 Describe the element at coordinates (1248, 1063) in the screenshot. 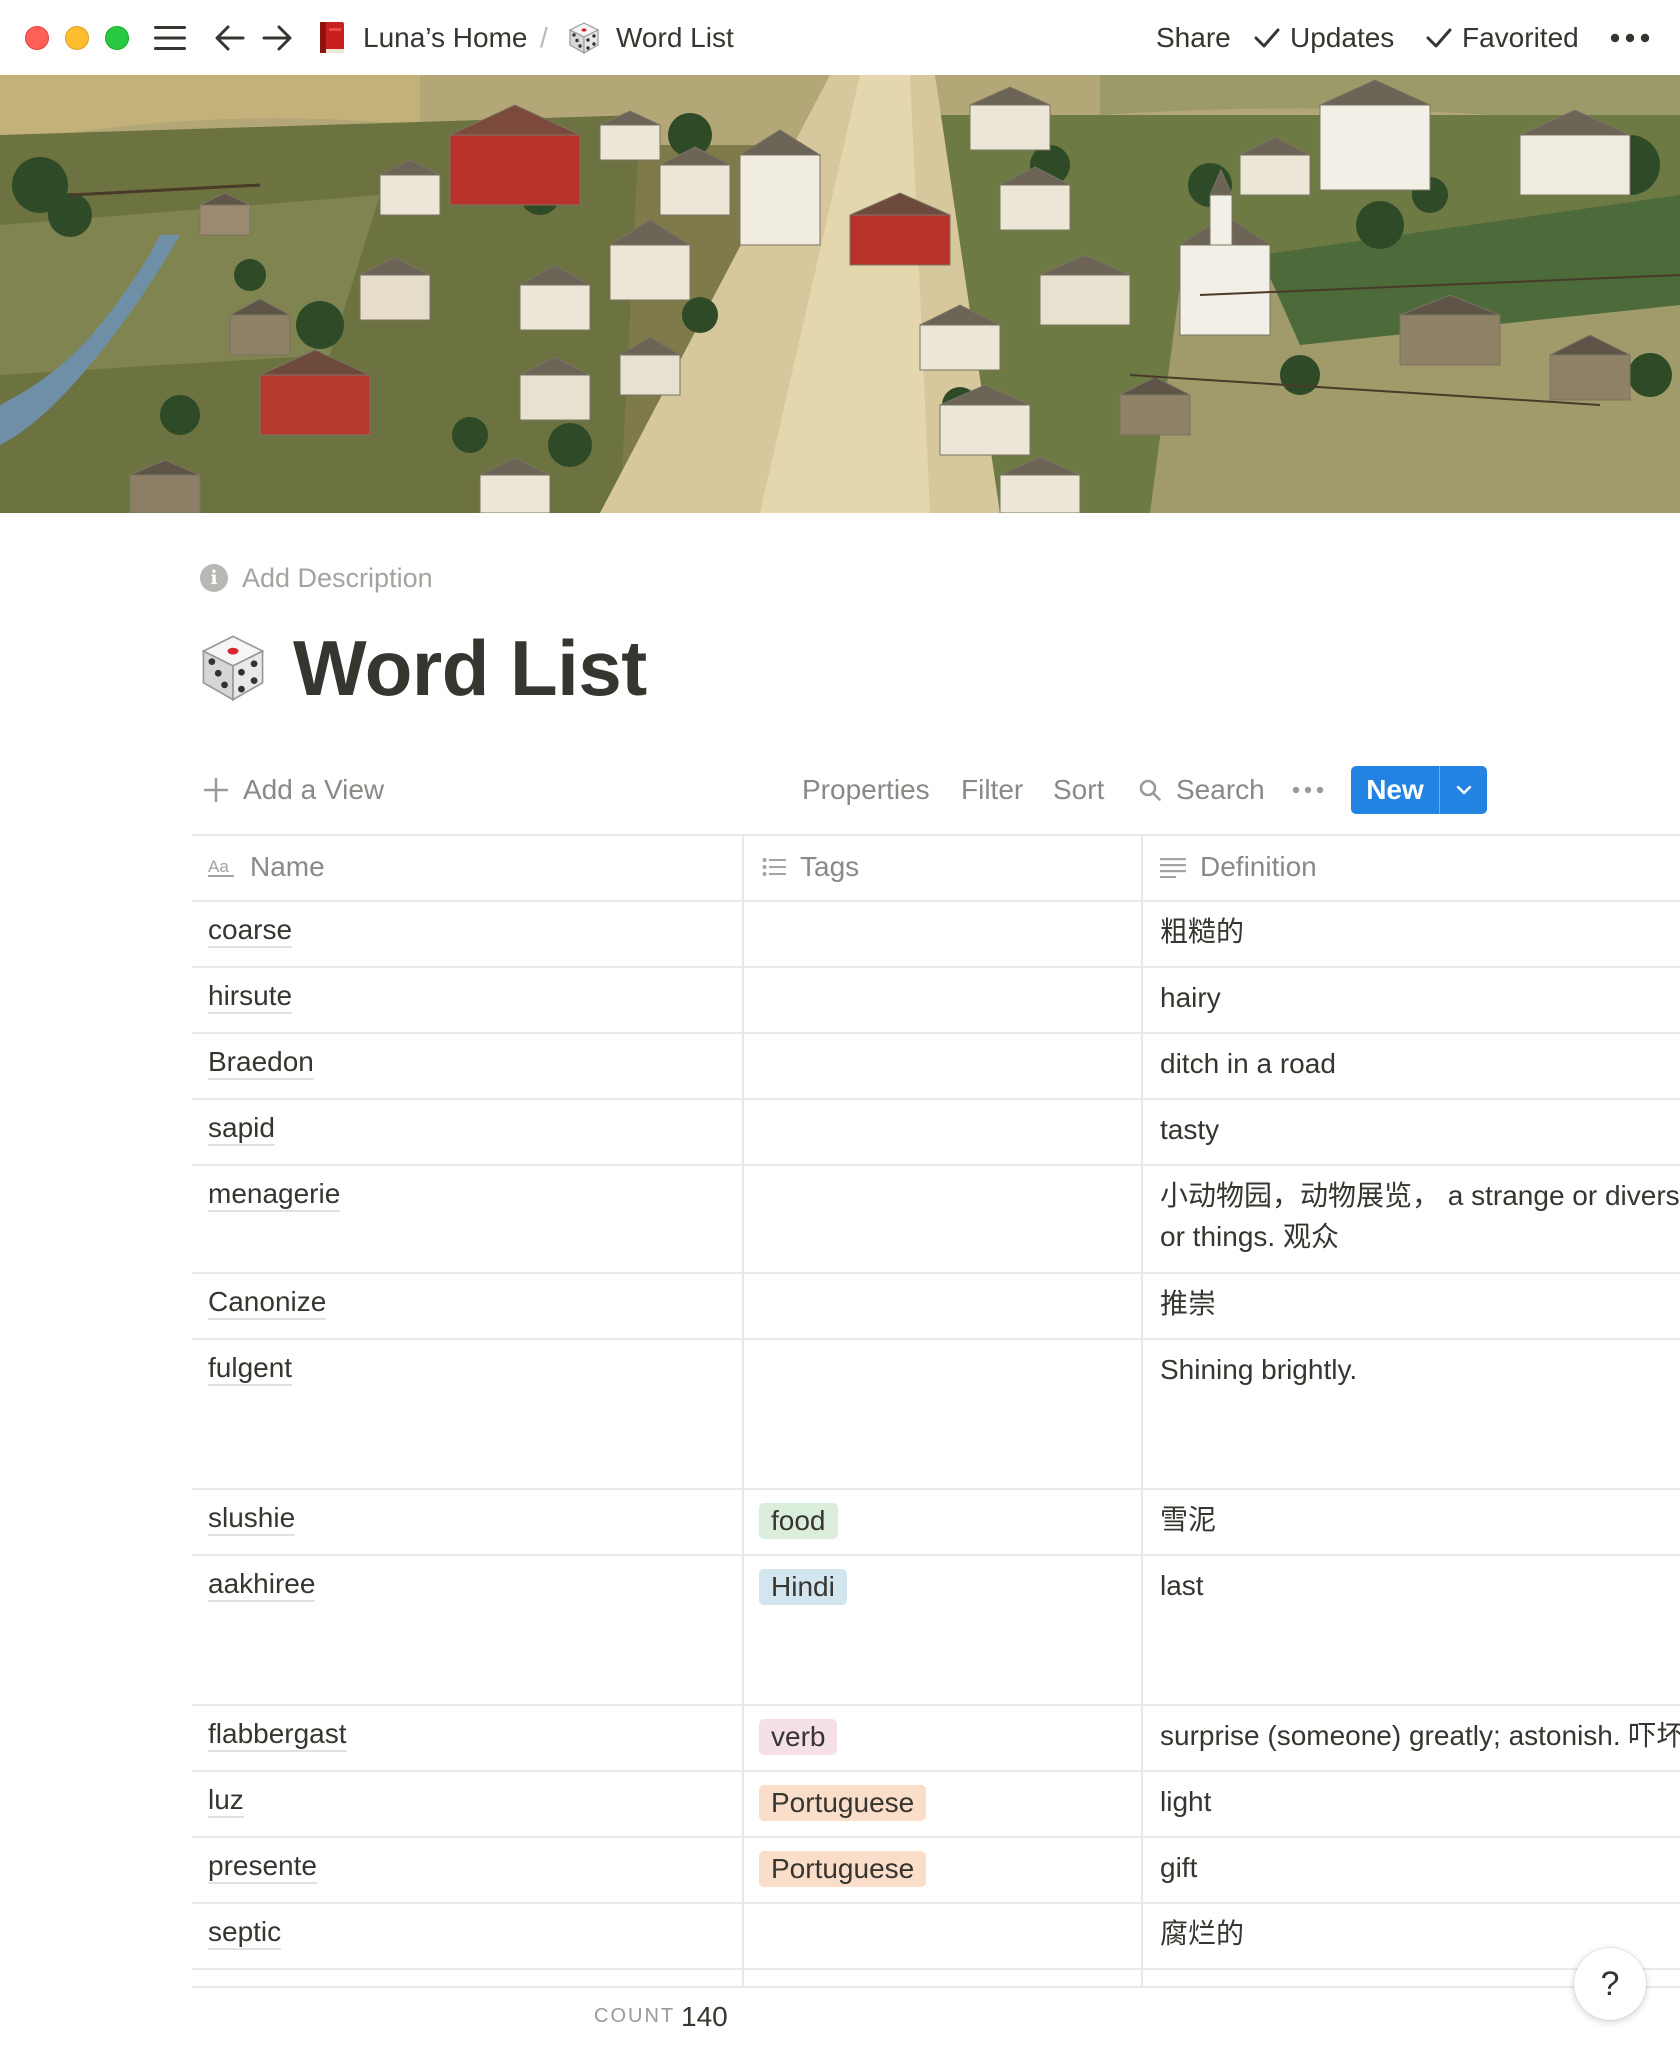

I see `table-row-definition: ditch in a road` at that location.